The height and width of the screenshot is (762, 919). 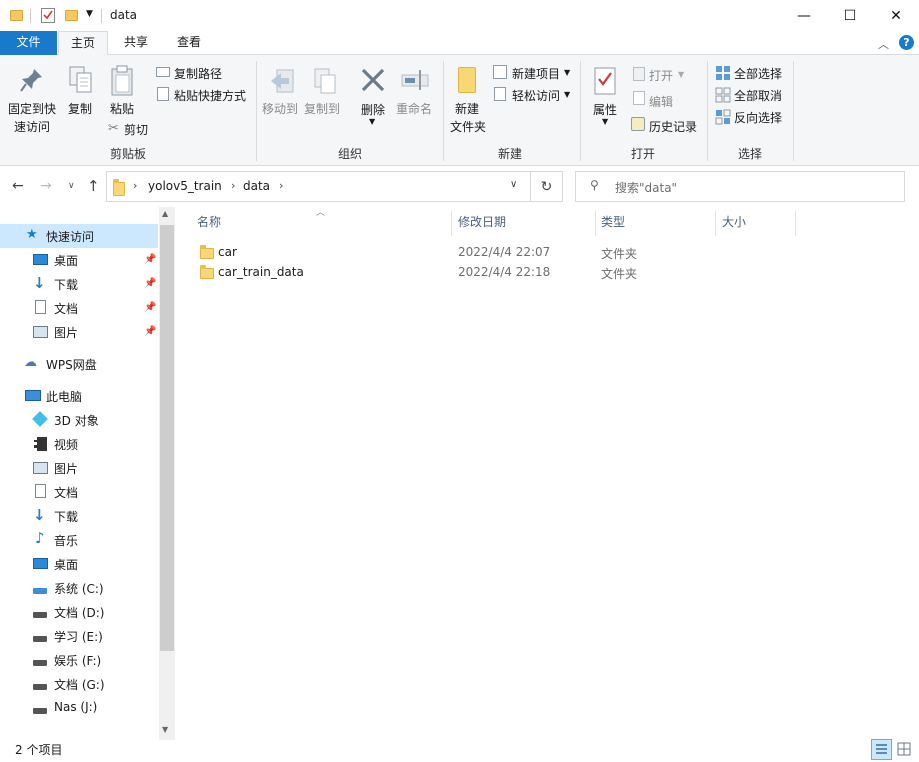 I want to click on edit-button: 编辑, so click(x=661, y=101).